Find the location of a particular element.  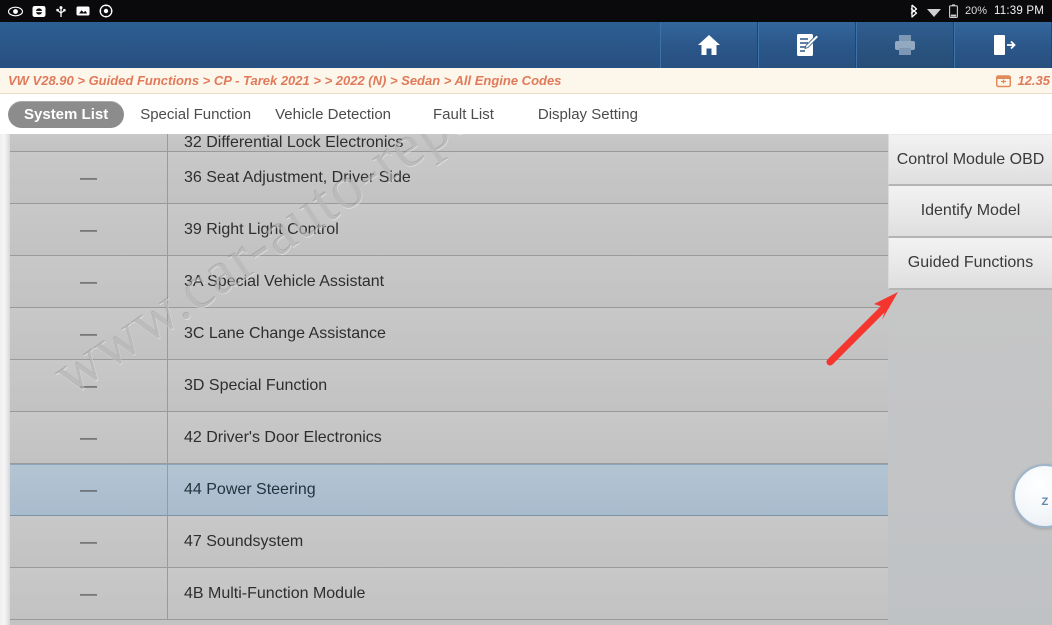

voltage-indicator: 12.35 is located at coordinates (1024, 80).